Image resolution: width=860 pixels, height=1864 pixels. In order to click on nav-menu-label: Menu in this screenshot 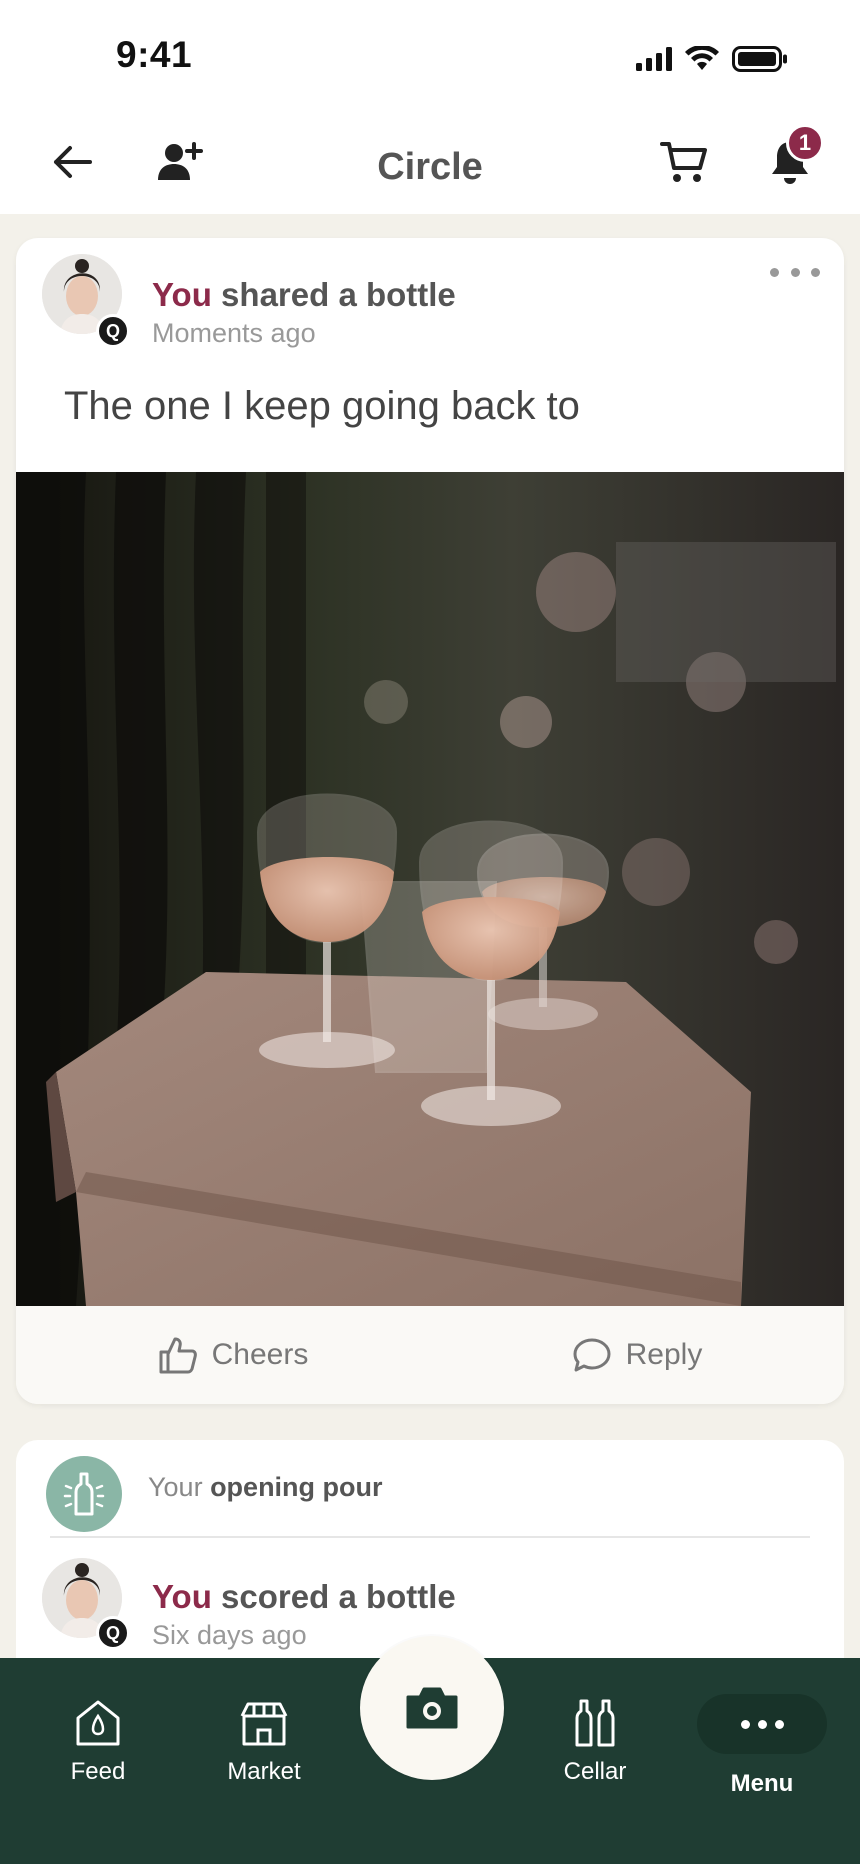, I will do `click(762, 1784)`.